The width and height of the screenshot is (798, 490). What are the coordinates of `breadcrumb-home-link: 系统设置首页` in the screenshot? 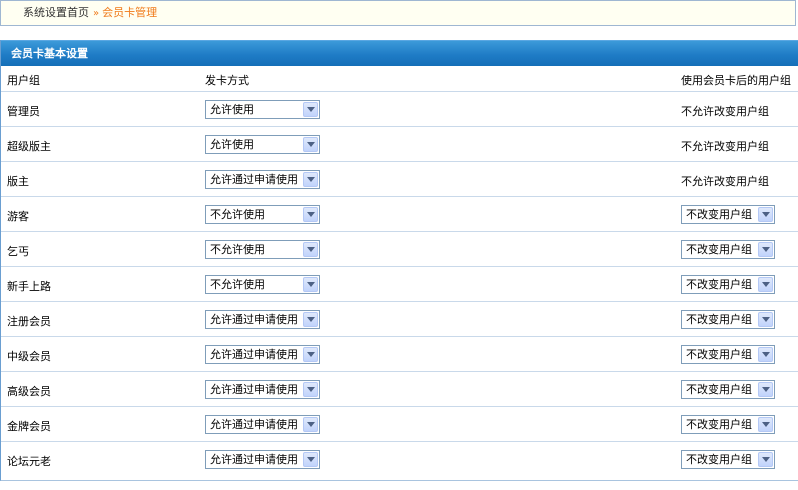 It's located at (56, 12).